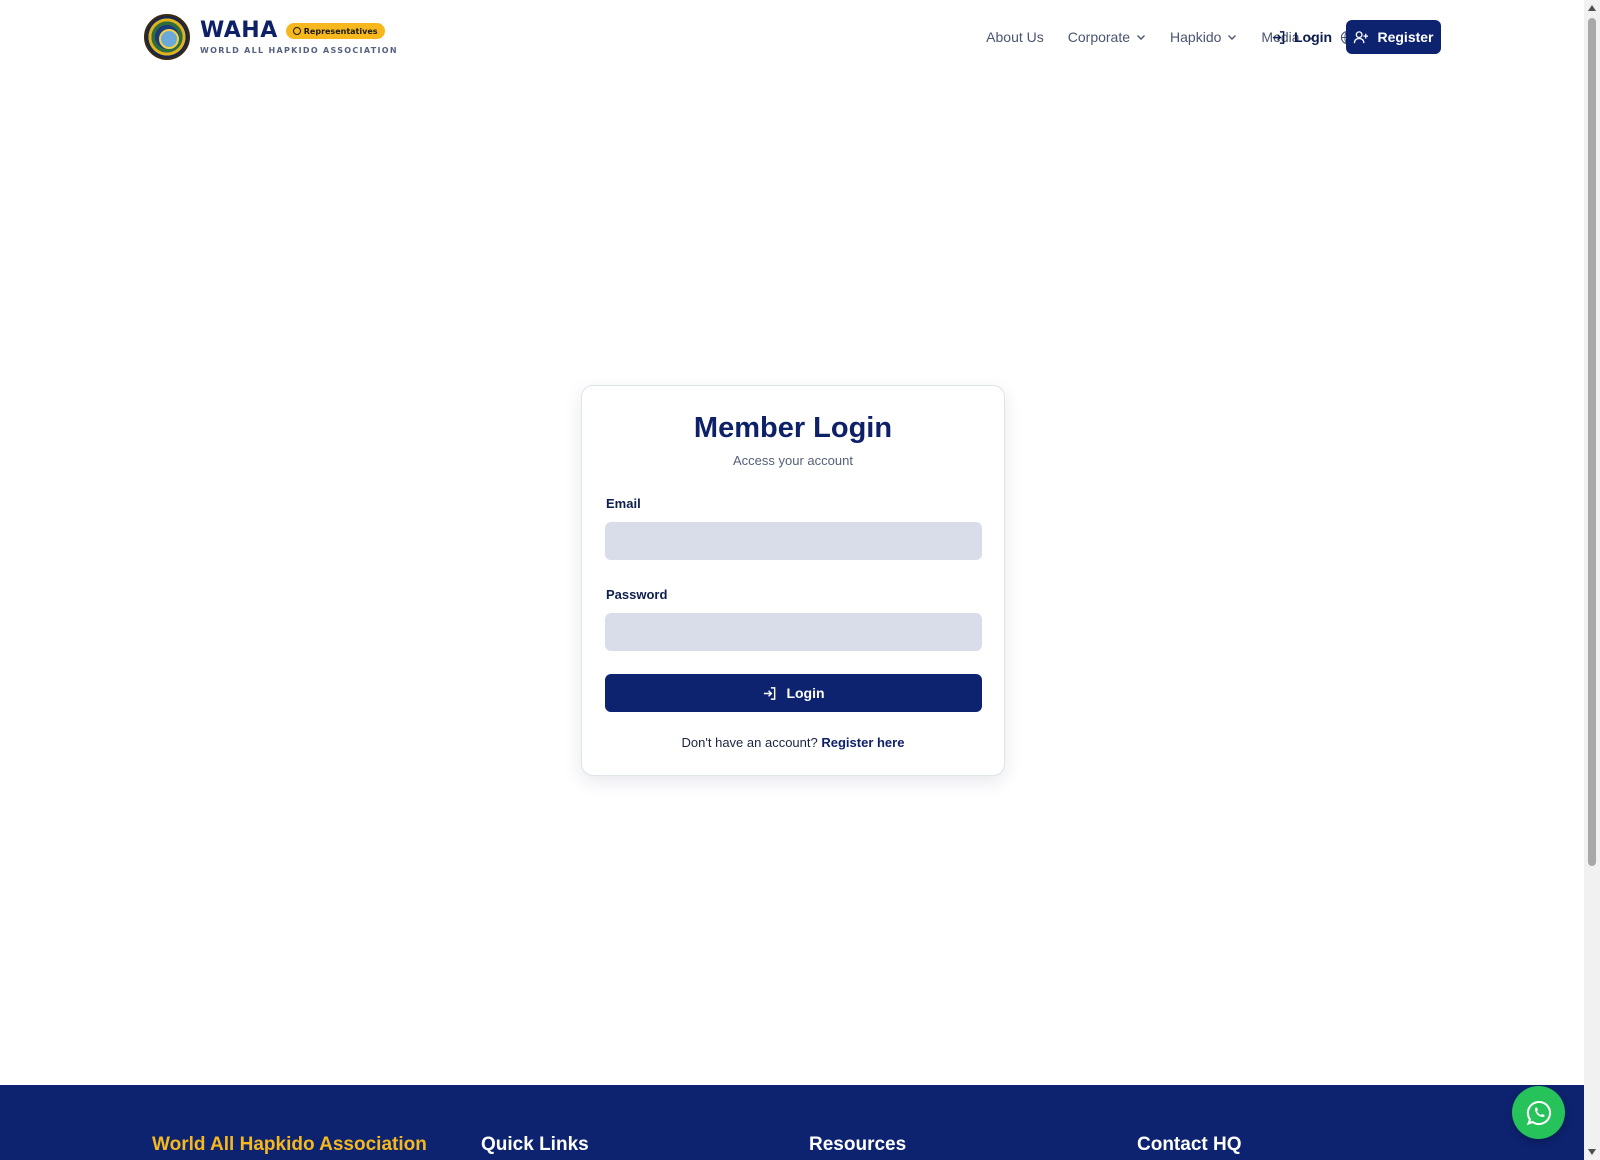 This screenshot has height=1160, width=1600. I want to click on nav-item-hapkido: Hapkido, so click(1203, 37).